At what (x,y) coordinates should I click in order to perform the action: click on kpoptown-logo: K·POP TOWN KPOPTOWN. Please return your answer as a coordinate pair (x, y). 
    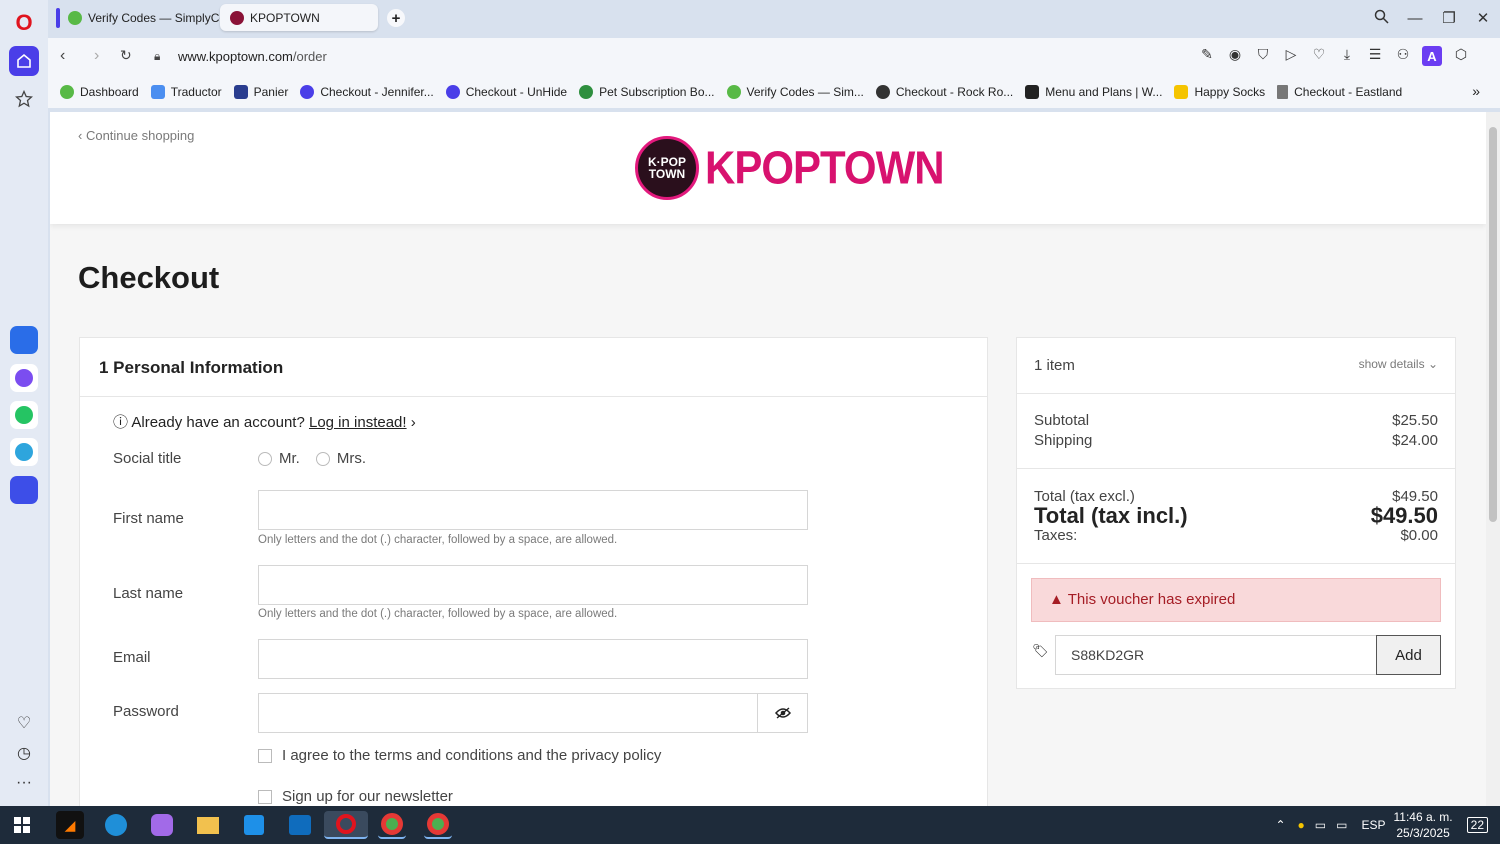
    Looking at the image, I should click on (790, 168).